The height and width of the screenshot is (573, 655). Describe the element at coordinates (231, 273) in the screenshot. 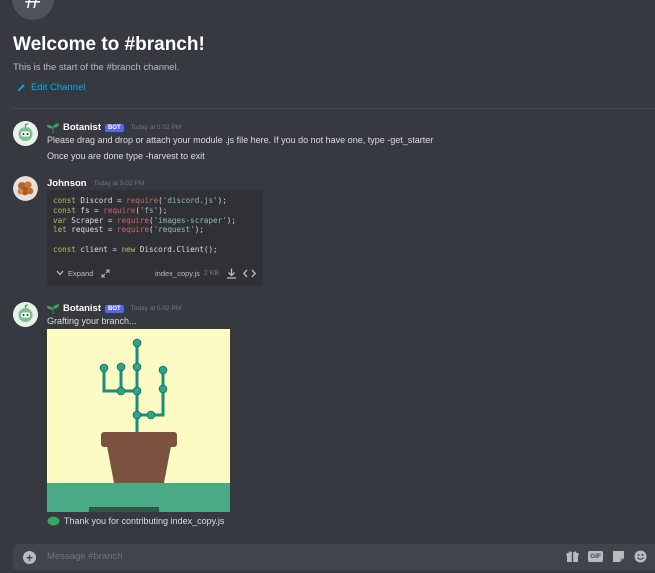

I see `download-icon` at that location.